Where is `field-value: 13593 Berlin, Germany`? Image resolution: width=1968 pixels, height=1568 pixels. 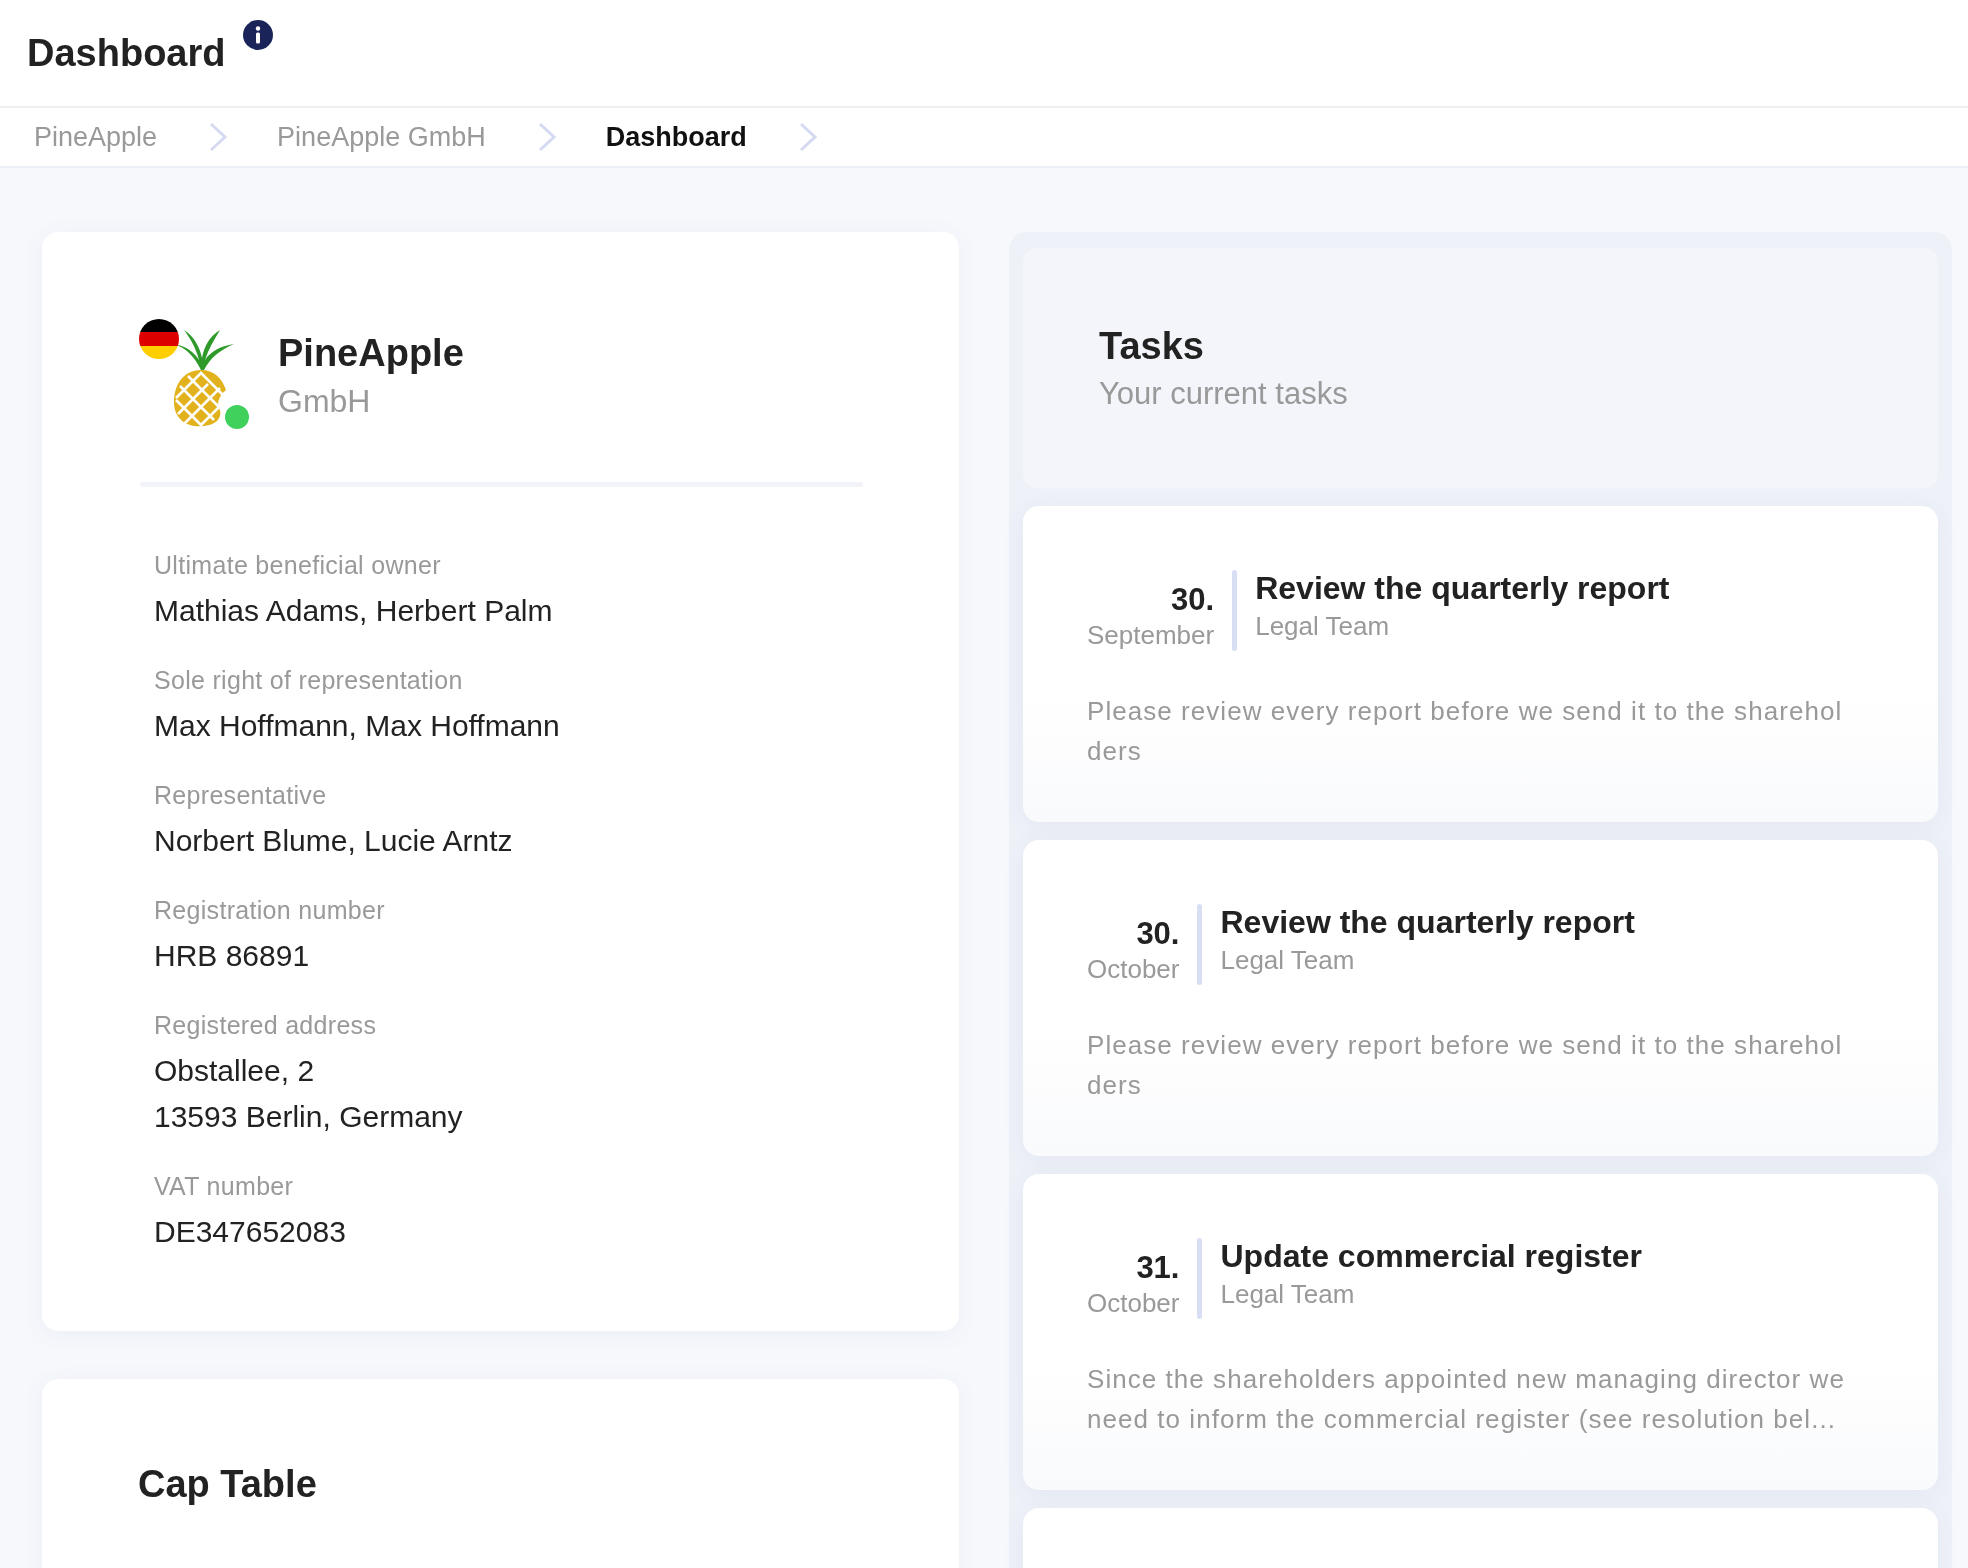
field-value: 13593 Berlin, Germany is located at coordinates (309, 1117).